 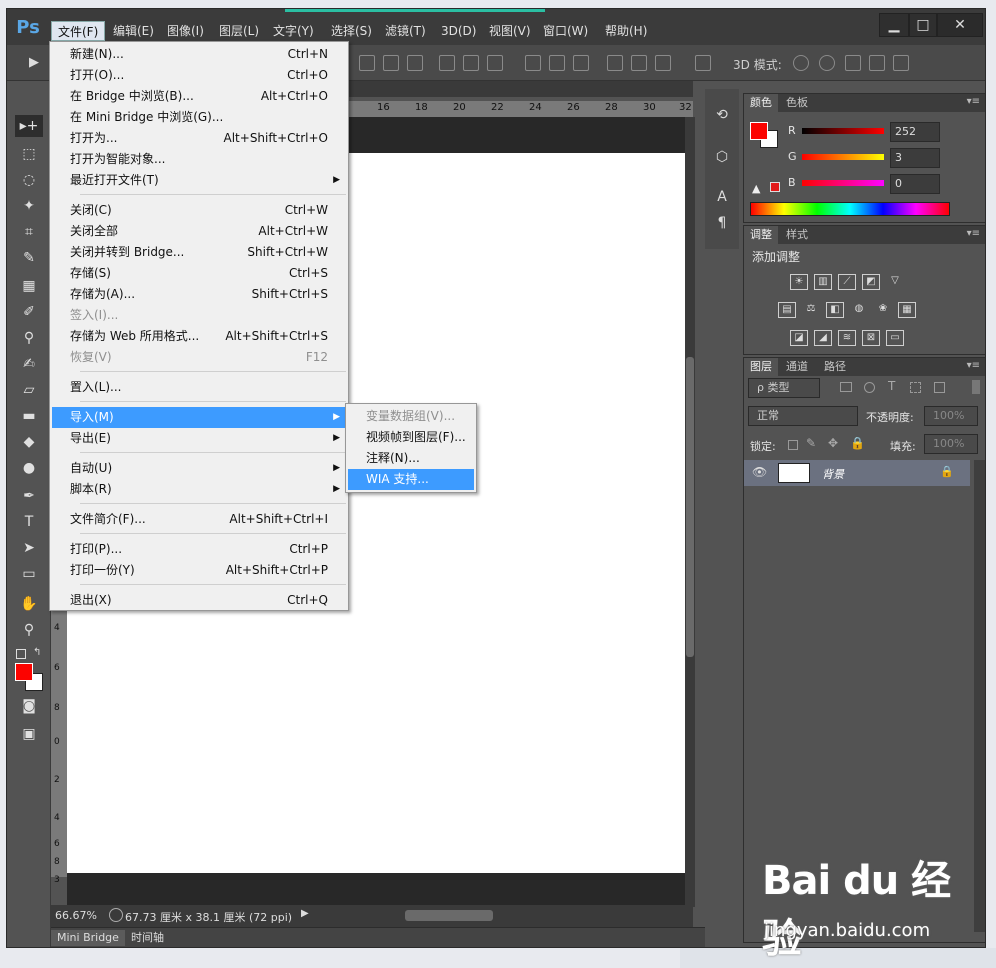 What do you see at coordinates (239, 31) in the screenshot?
I see `menu-layer: 图层(L)` at bounding box center [239, 31].